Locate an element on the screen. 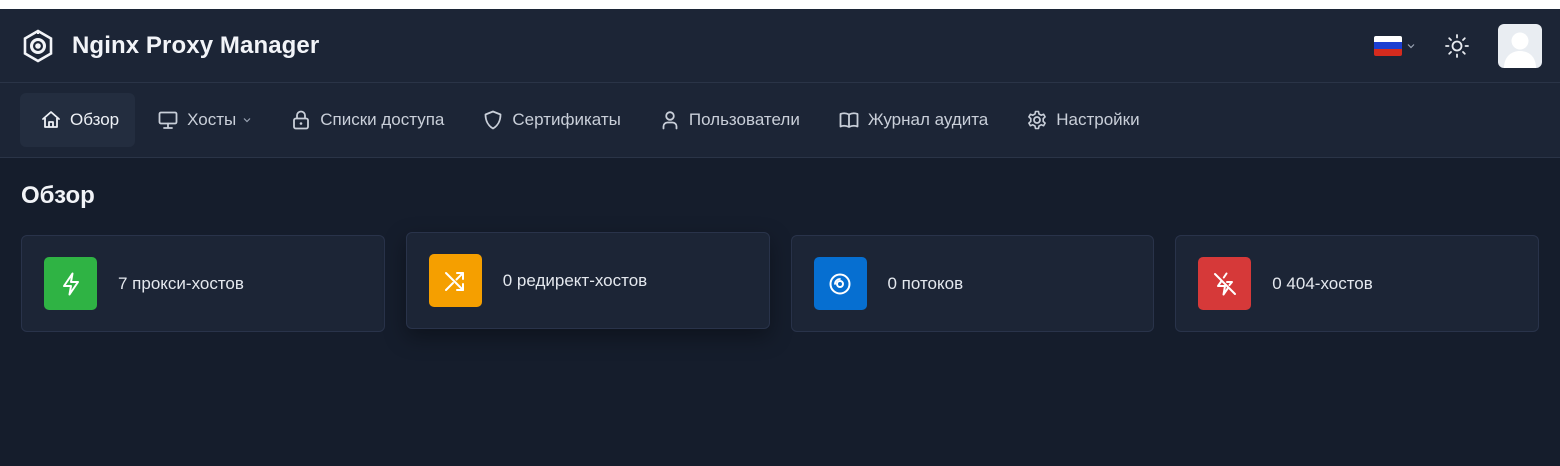 This screenshot has width=1560, height=466. nav-label-overview: Обзор is located at coordinates (95, 119).